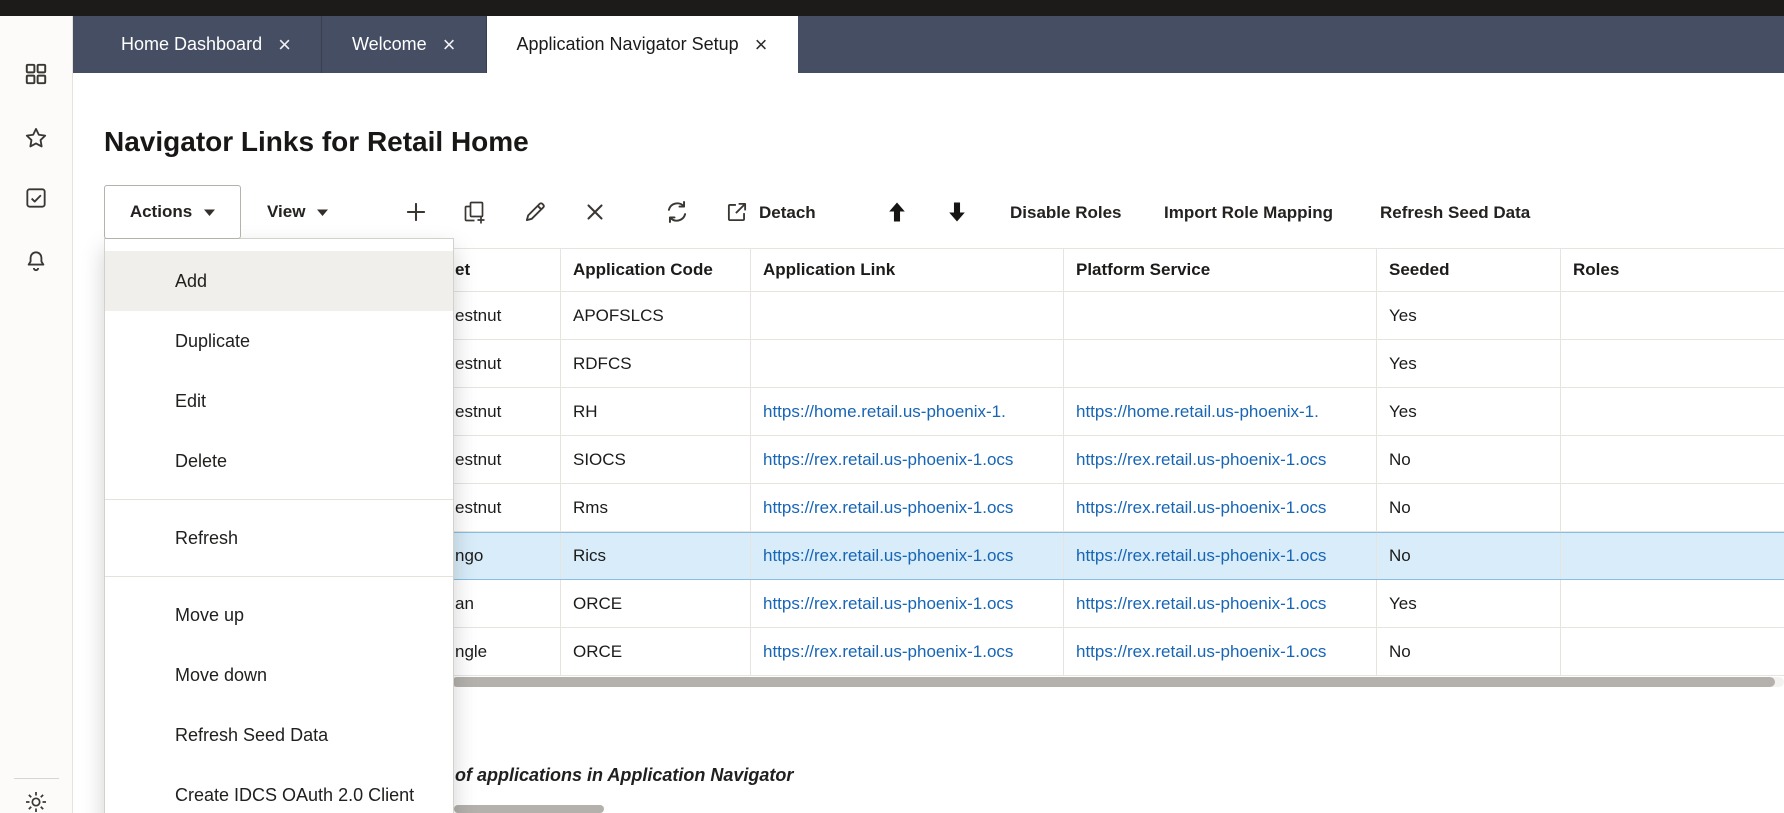 The image size is (1784, 813). I want to click on import-role-mapping-button: Import Role Mapping, so click(1248, 213).